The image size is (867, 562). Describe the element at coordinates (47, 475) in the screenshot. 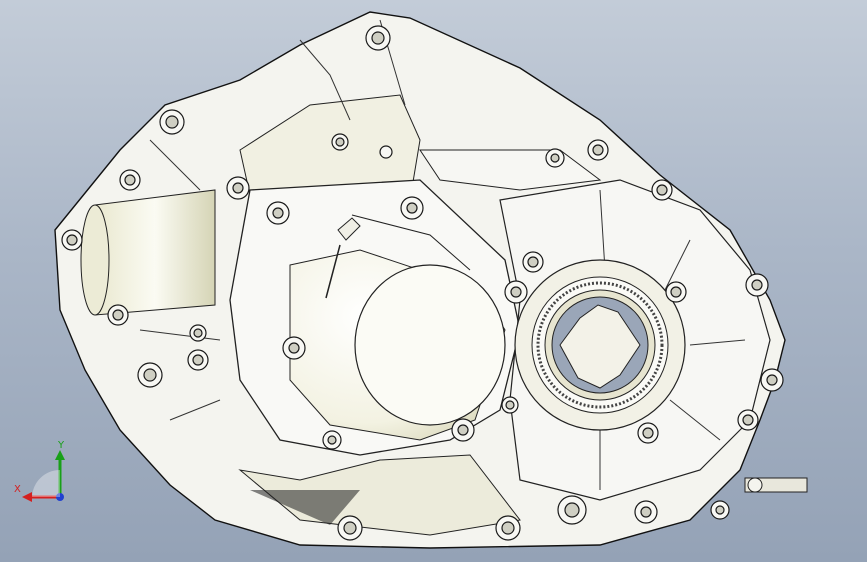

I see `coordinate-triad-icon: X Y` at that location.